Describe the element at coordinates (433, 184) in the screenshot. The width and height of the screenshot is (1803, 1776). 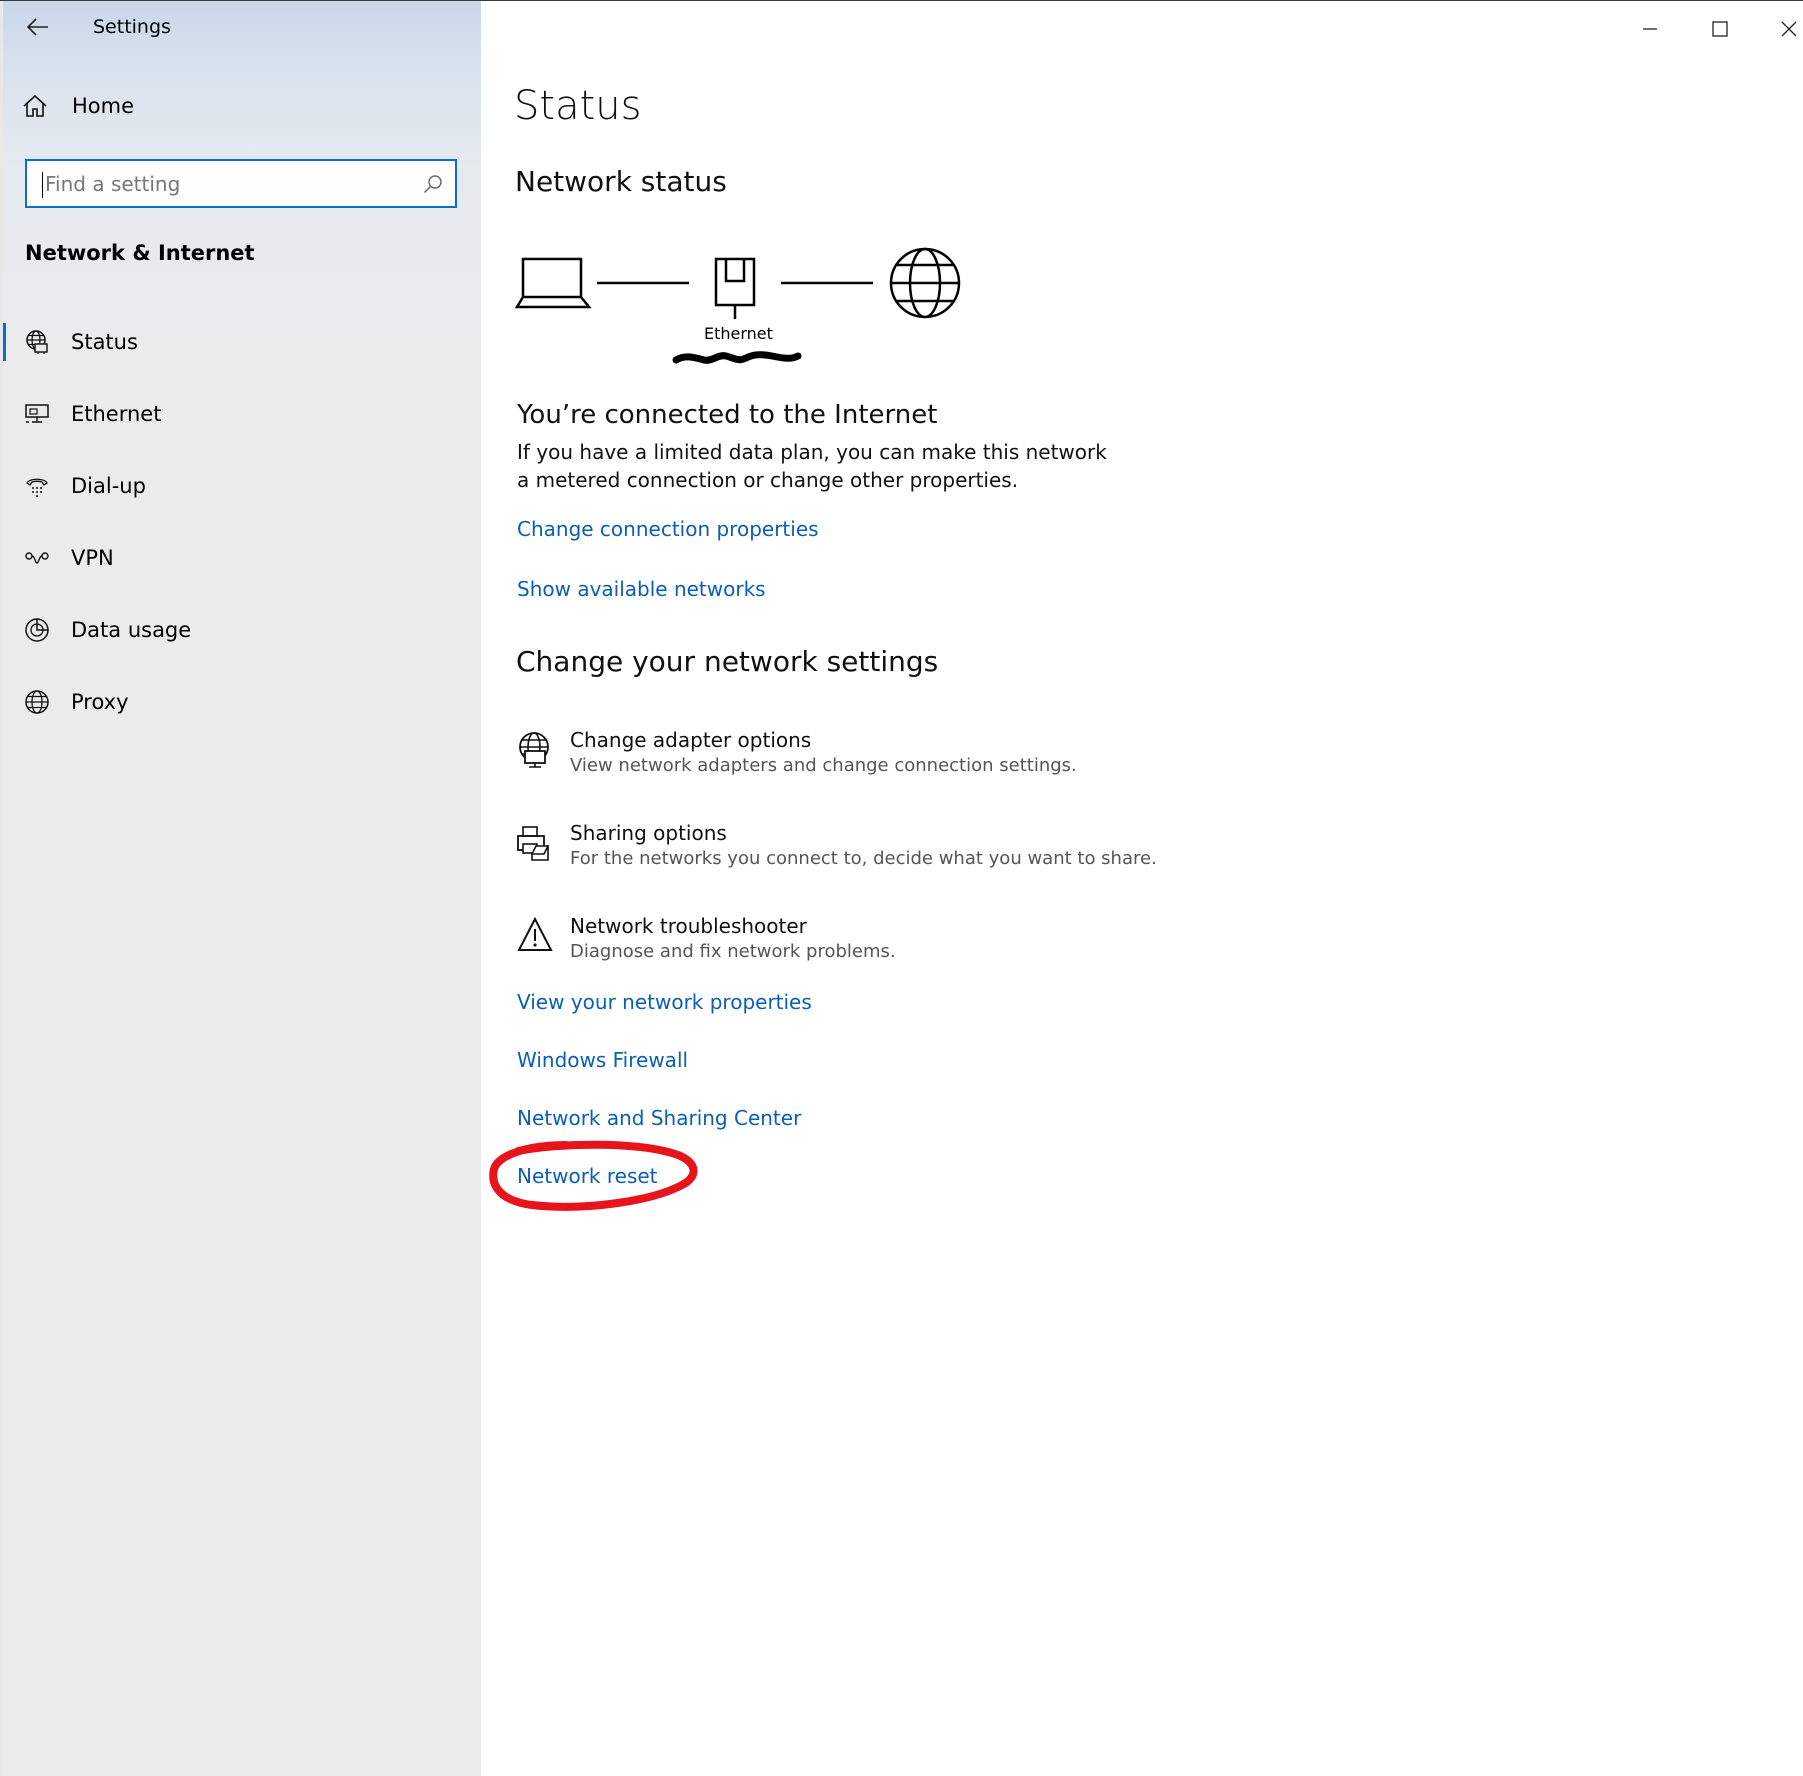
I see `search-icon` at that location.